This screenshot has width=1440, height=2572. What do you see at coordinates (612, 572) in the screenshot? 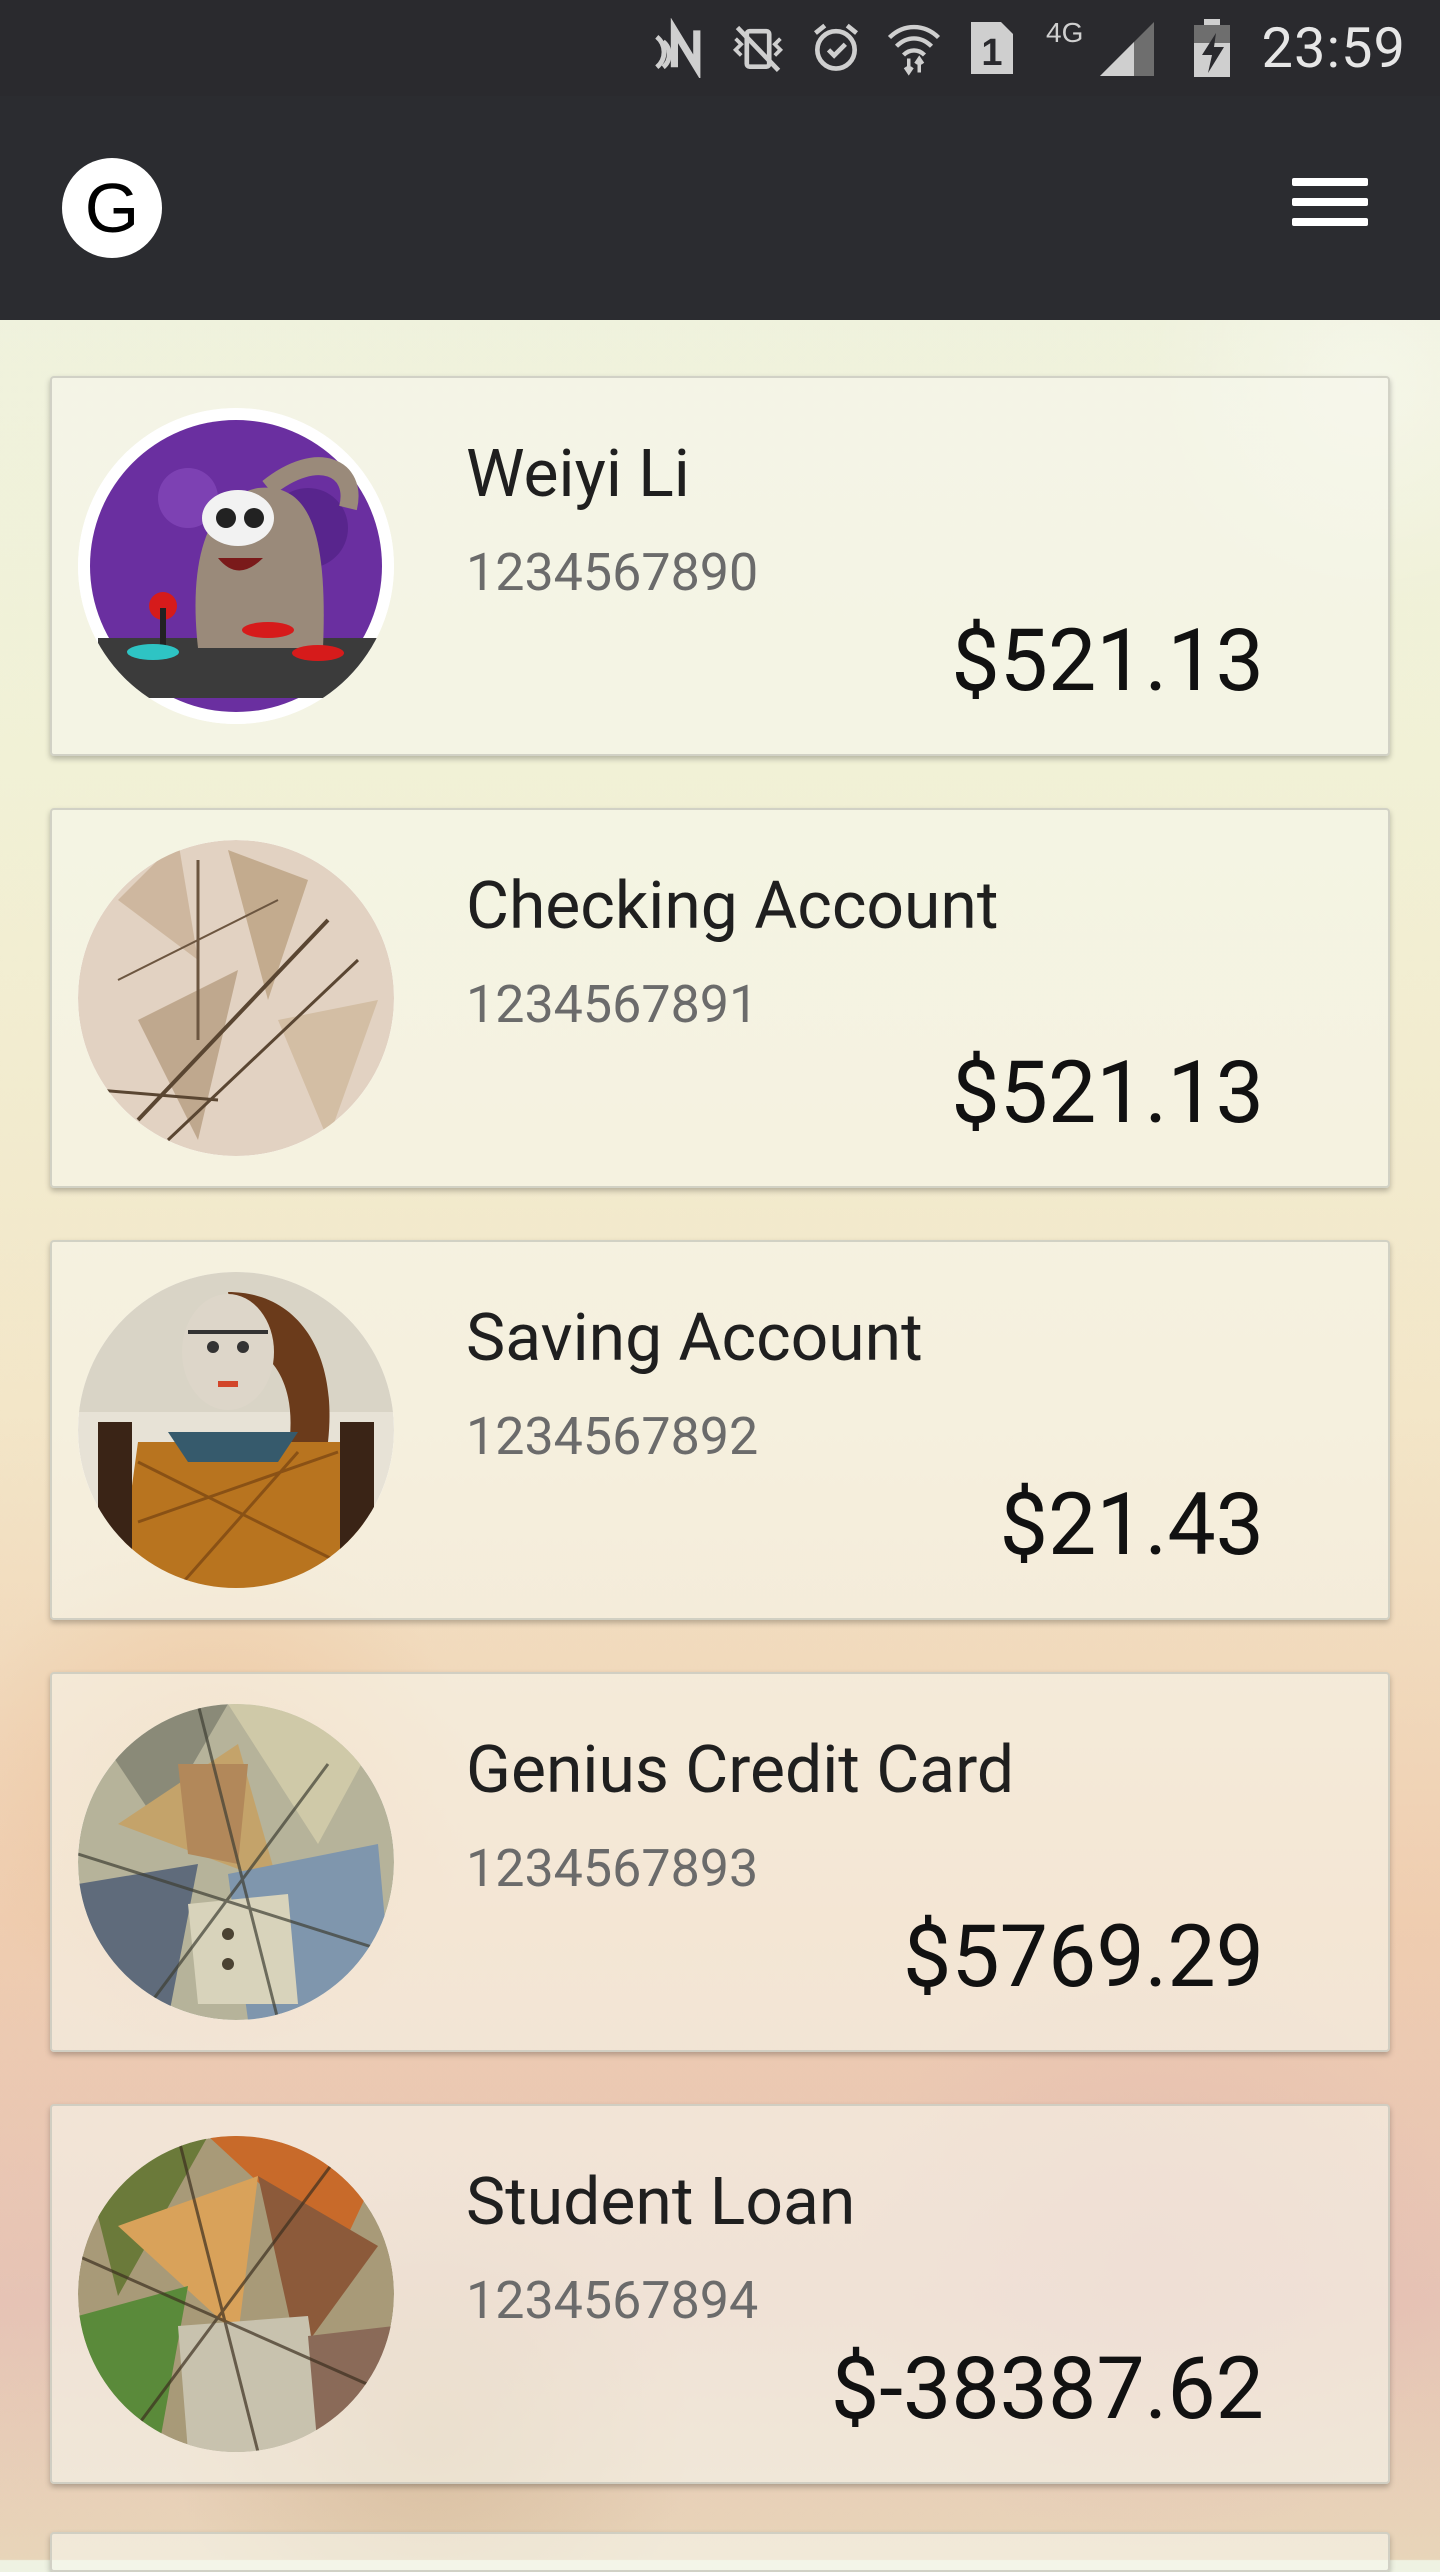
I see `account-number: 1234567890` at bounding box center [612, 572].